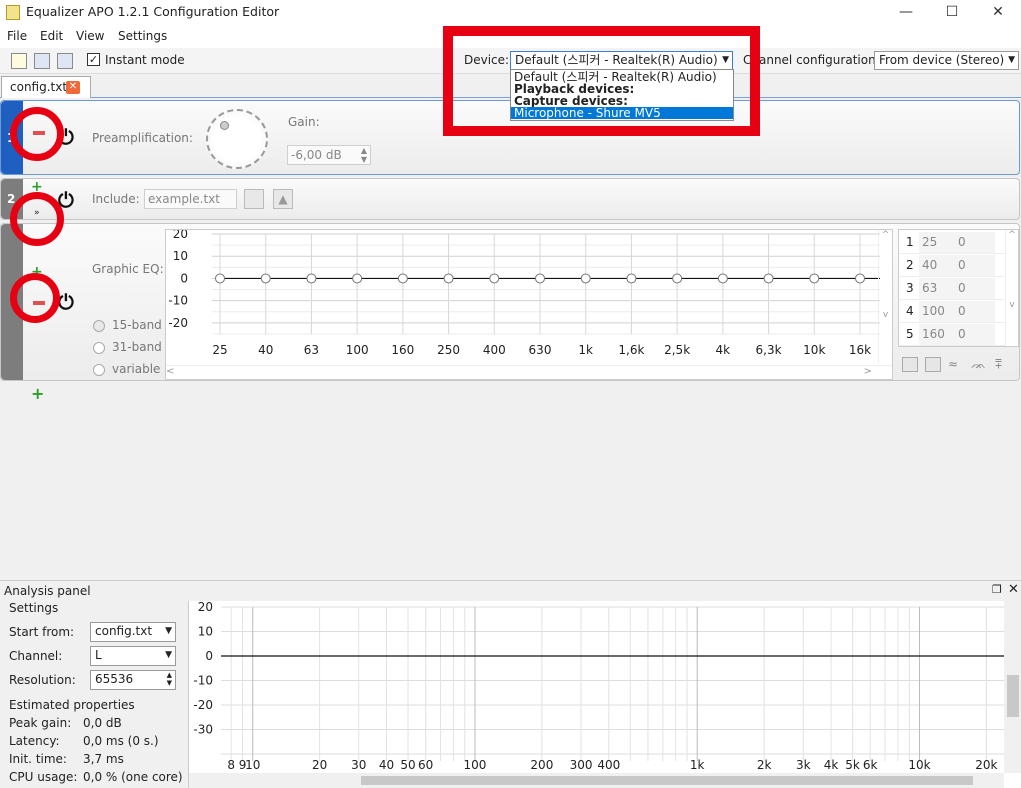  What do you see at coordinates (283, 199) in the screenshot?
I see `upload-icon: ▲` at bounding box center [283, 199].